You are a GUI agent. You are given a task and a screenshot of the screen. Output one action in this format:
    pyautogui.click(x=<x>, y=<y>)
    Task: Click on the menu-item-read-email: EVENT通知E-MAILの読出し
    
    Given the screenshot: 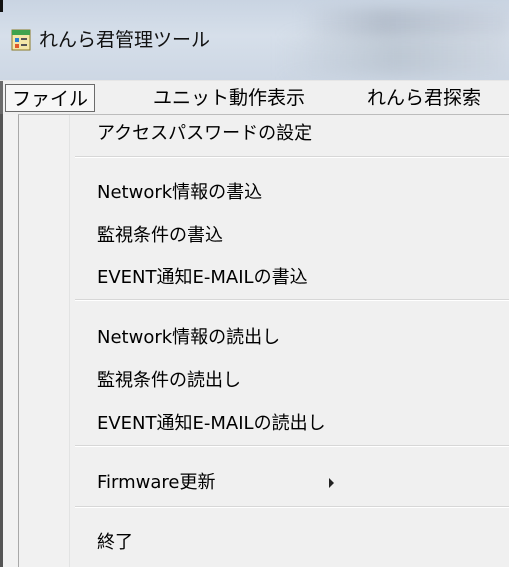 What is the action you would take?
    pyautogui.click(x=211, y=424)
    